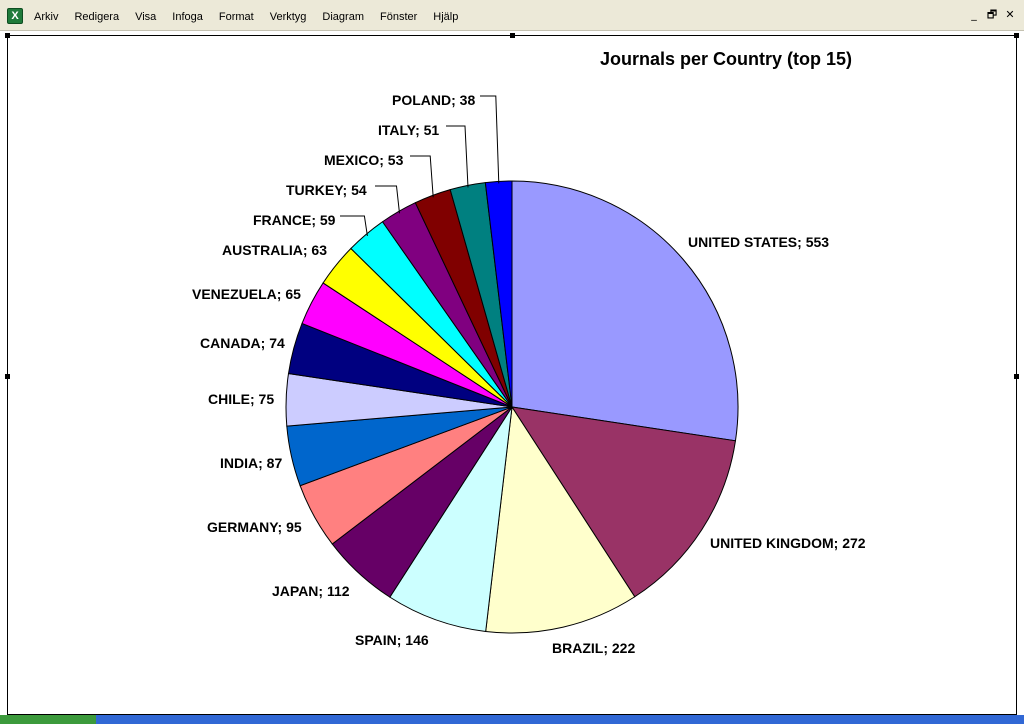 Image resolution: width=1024 pixels, height=724 pixels. Describe the element at coordinates (311, 591) in the screenshot. I see `data-label-japan: JAPAN; 112` at that location.